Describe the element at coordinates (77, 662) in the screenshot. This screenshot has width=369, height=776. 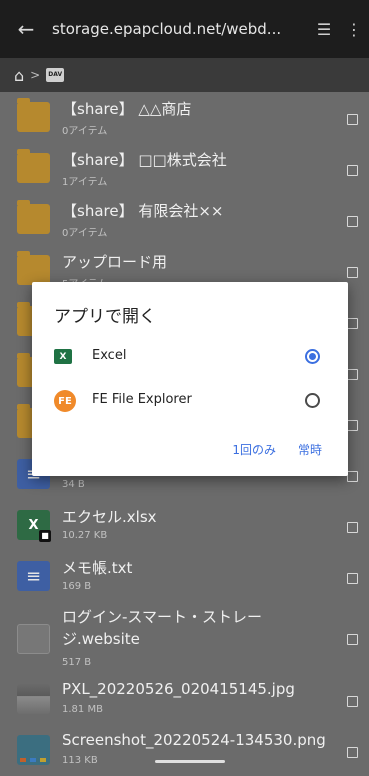
I see `file-meta: 517 B` at that location.